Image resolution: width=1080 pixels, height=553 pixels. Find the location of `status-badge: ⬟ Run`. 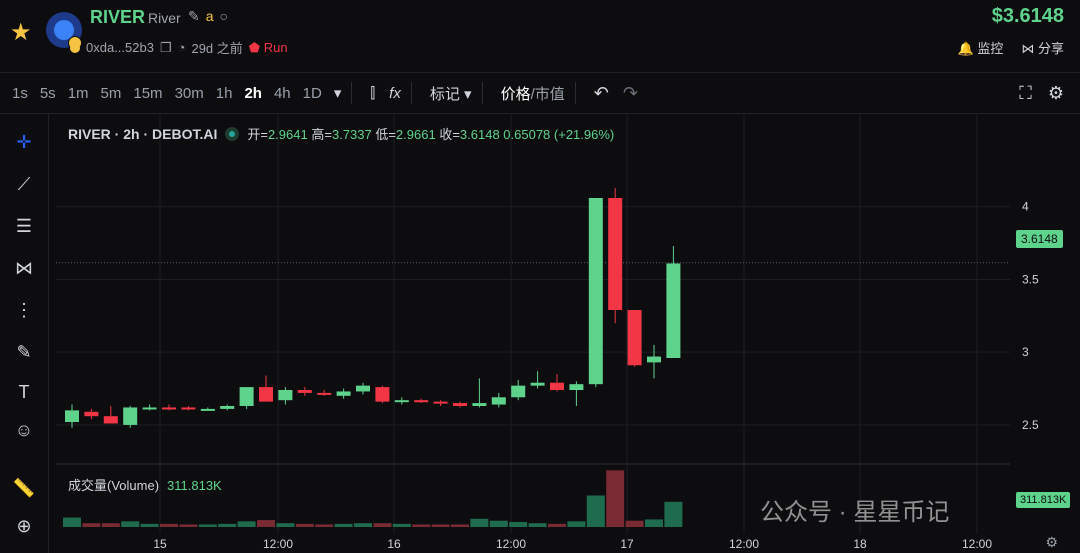

status-badge: ⬟ Run is located at coordinates (268, 47).